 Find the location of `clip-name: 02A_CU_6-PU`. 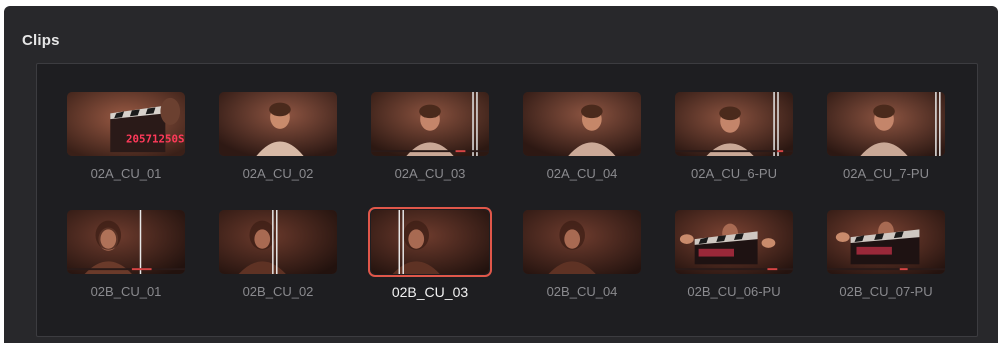

clip-name: 02A_CU_6-PU is located at coordinates (734, 173).